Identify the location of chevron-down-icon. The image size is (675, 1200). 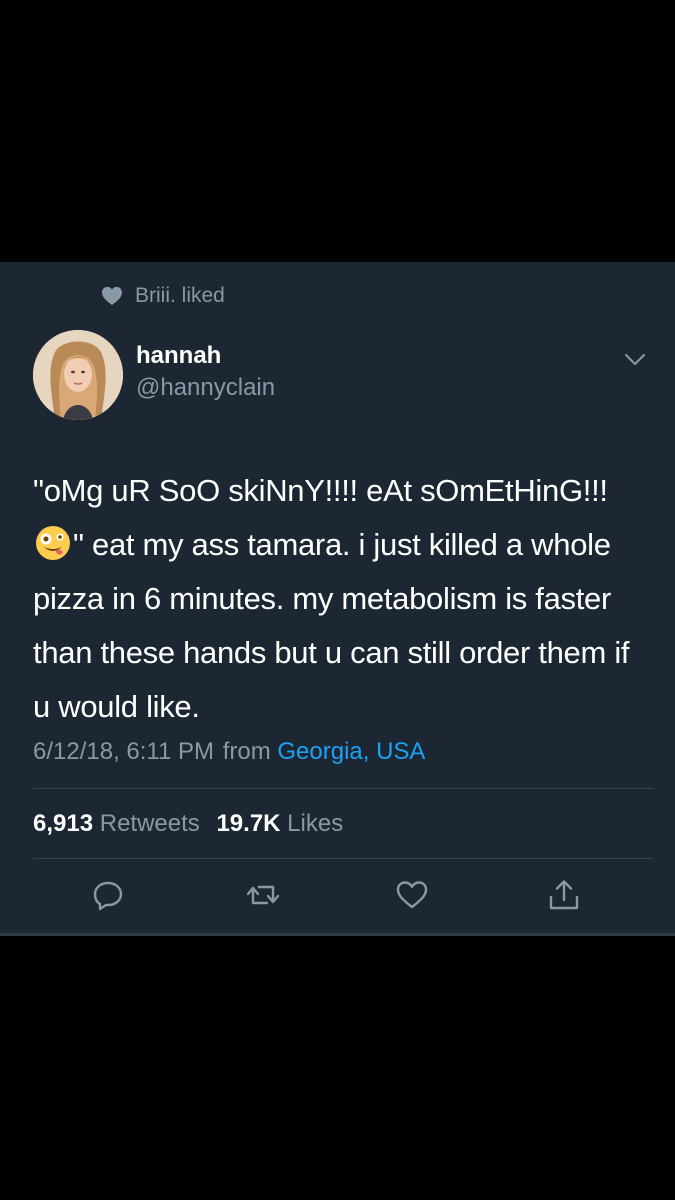
(635, 360).